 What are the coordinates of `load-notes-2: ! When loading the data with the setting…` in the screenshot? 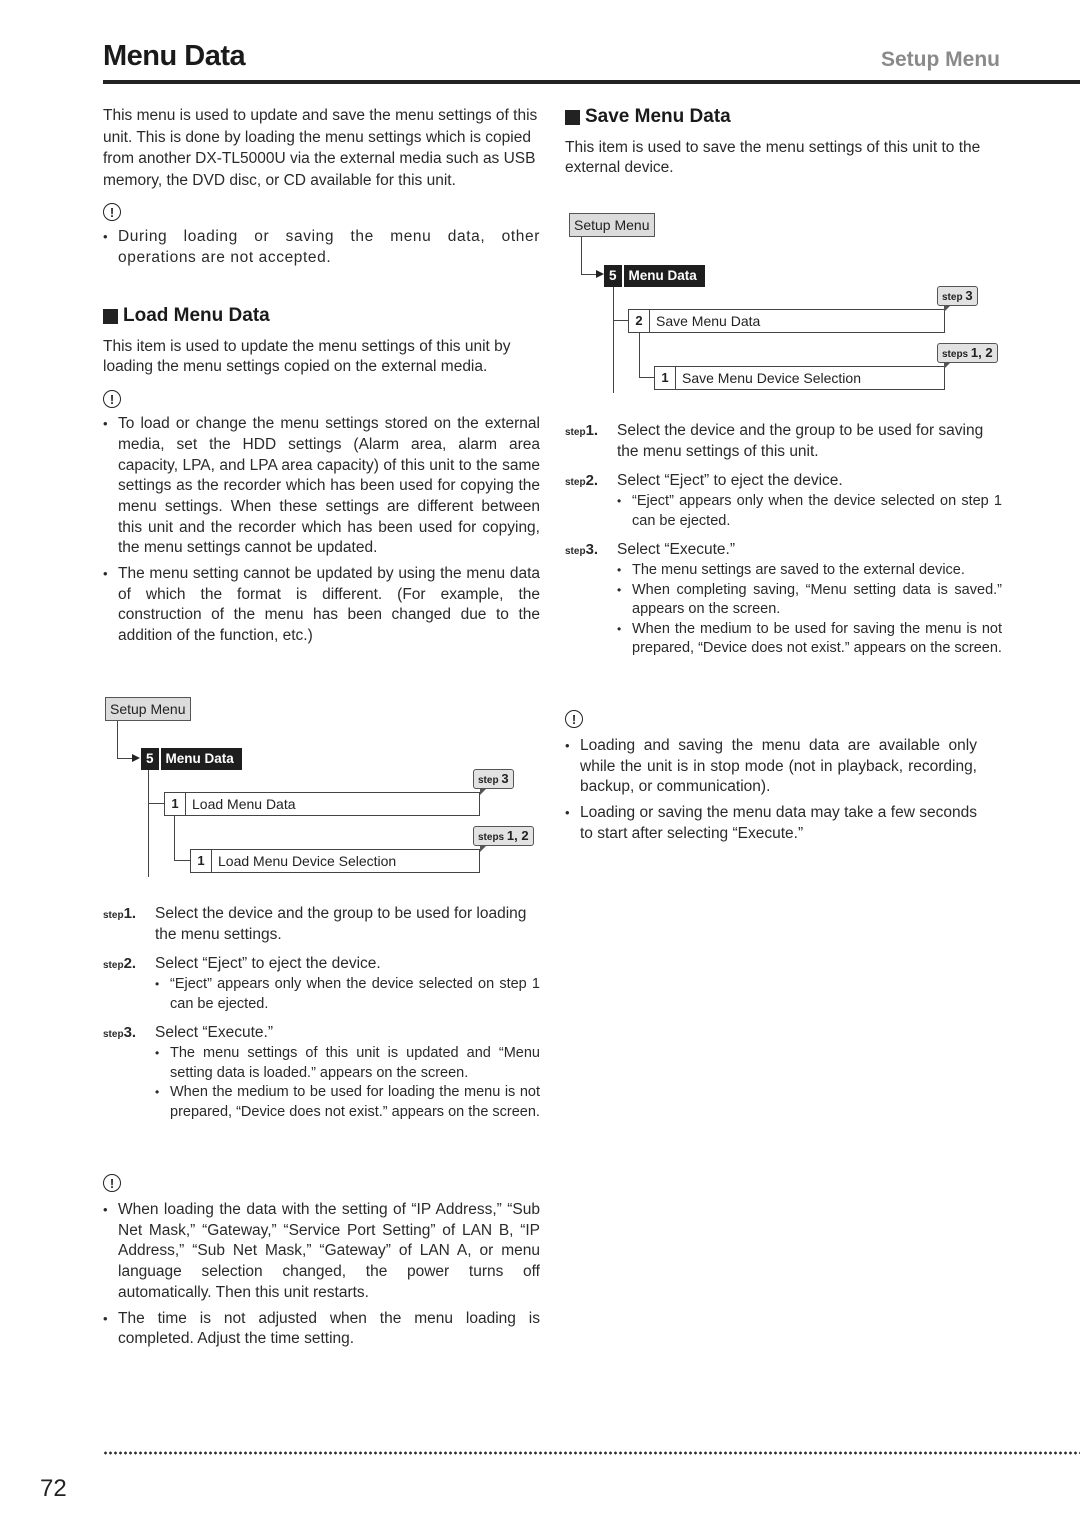 It's located at (321, 1264).